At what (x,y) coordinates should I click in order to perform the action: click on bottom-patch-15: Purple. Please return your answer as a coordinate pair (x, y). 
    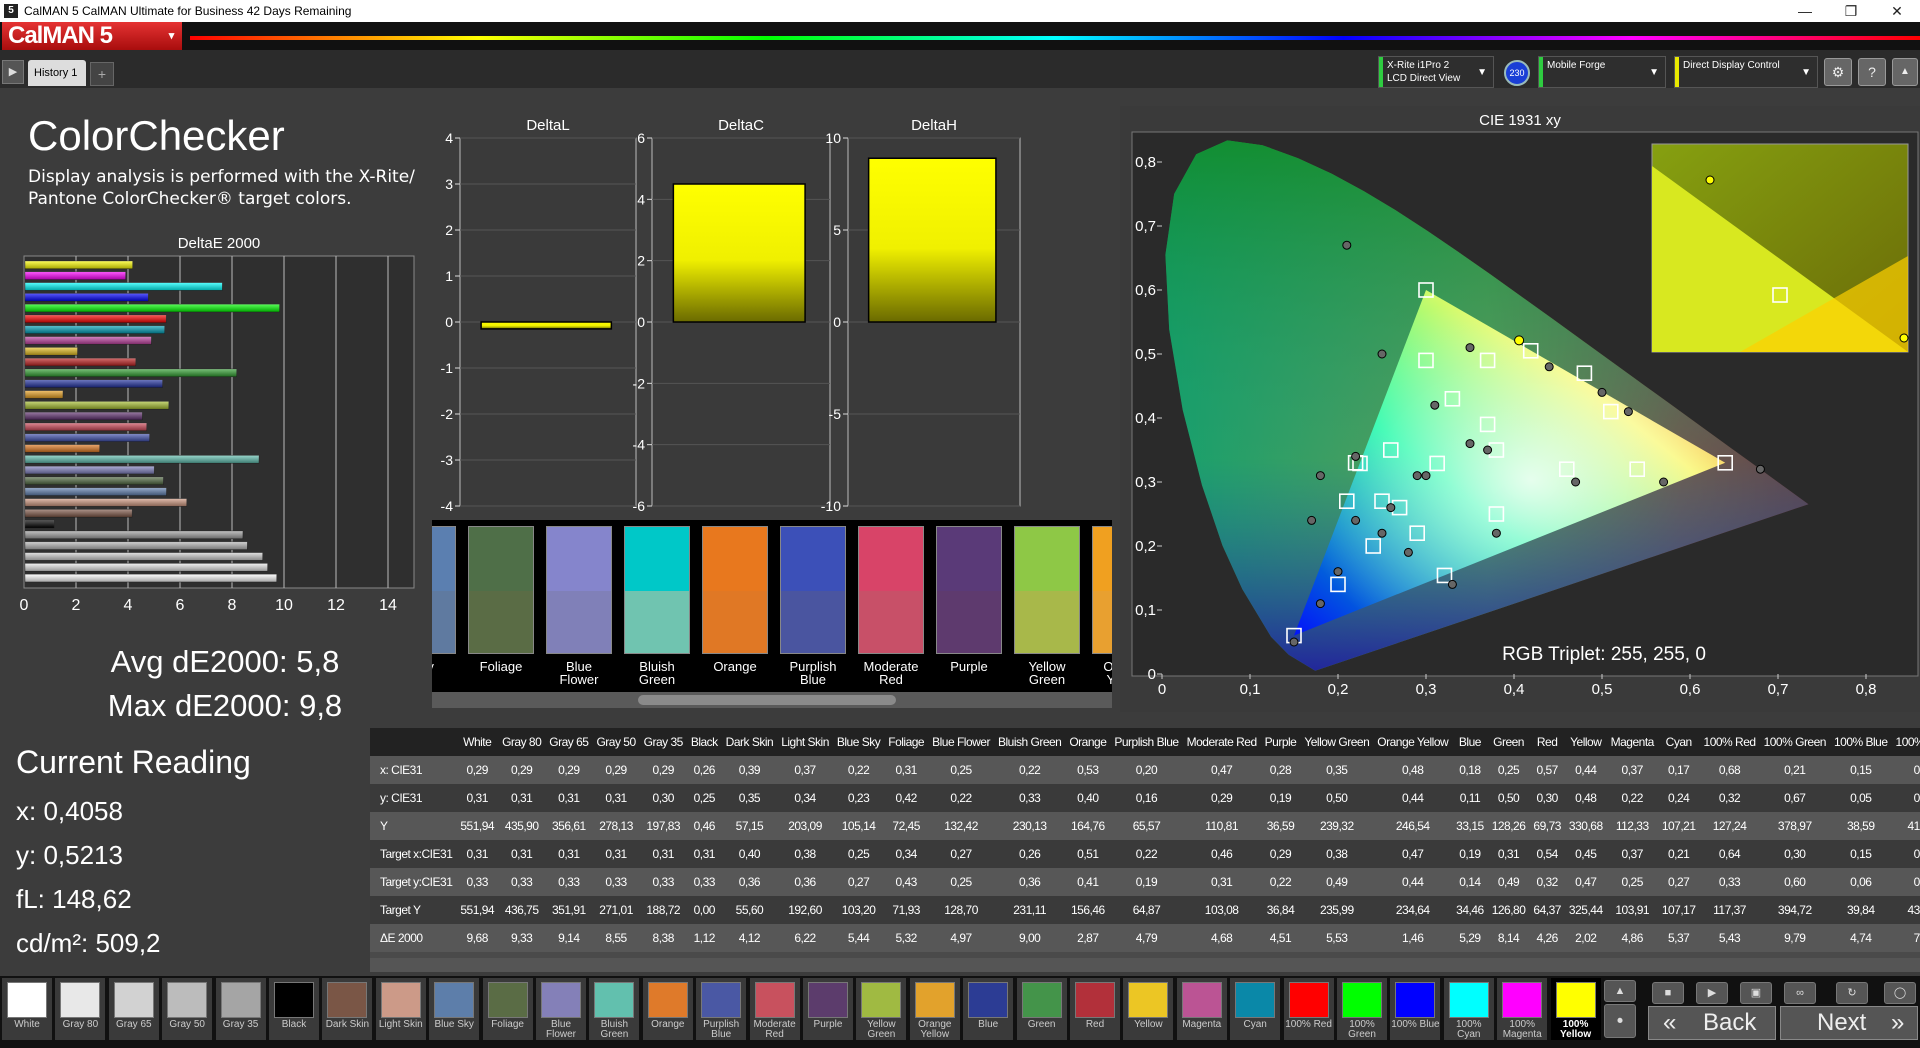
    Looking at the image, I should click on (828, 1009).